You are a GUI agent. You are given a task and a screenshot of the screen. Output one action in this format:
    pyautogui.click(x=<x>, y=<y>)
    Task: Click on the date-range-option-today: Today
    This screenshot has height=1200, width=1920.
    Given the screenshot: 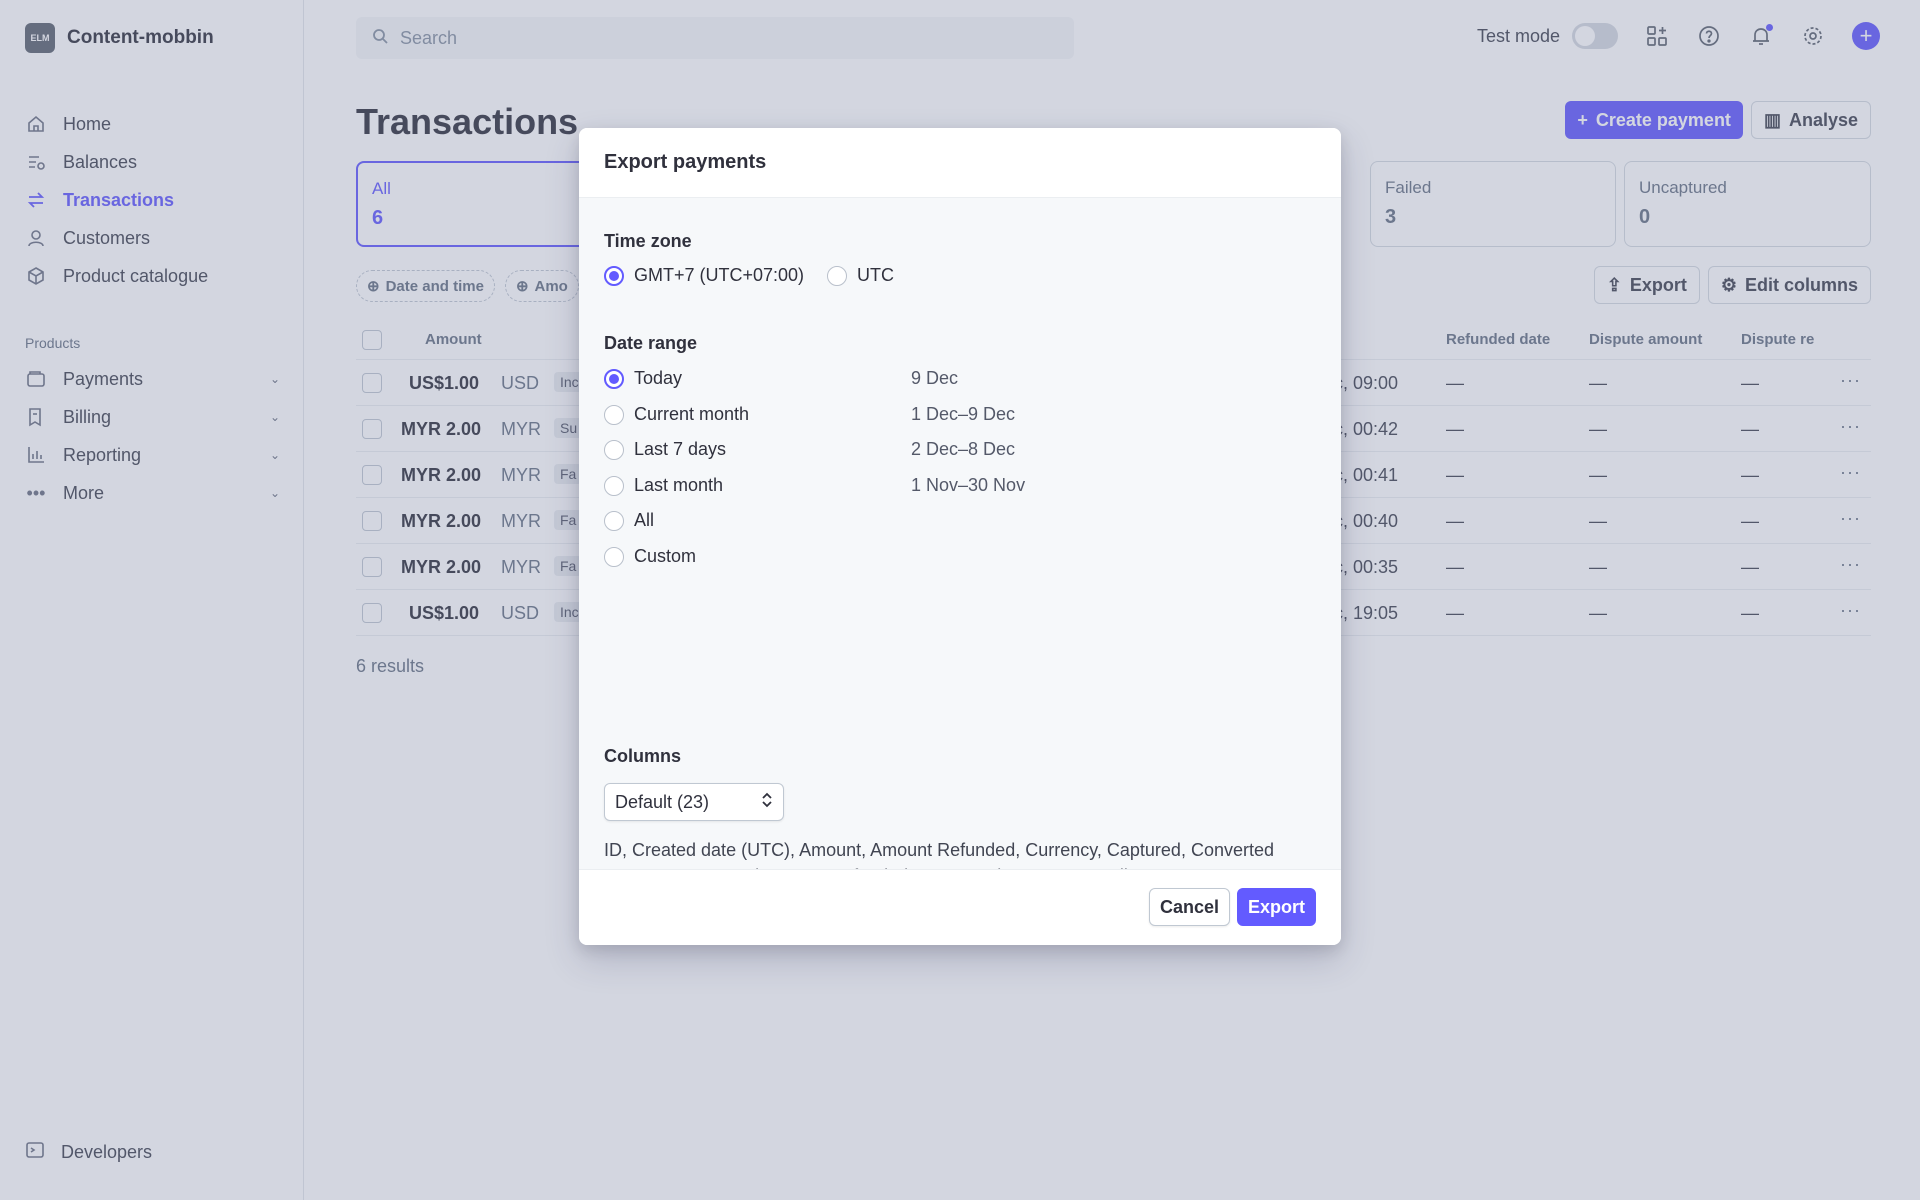 What is the action you would take?
    pyautogui.click(x=643, y=378)
    